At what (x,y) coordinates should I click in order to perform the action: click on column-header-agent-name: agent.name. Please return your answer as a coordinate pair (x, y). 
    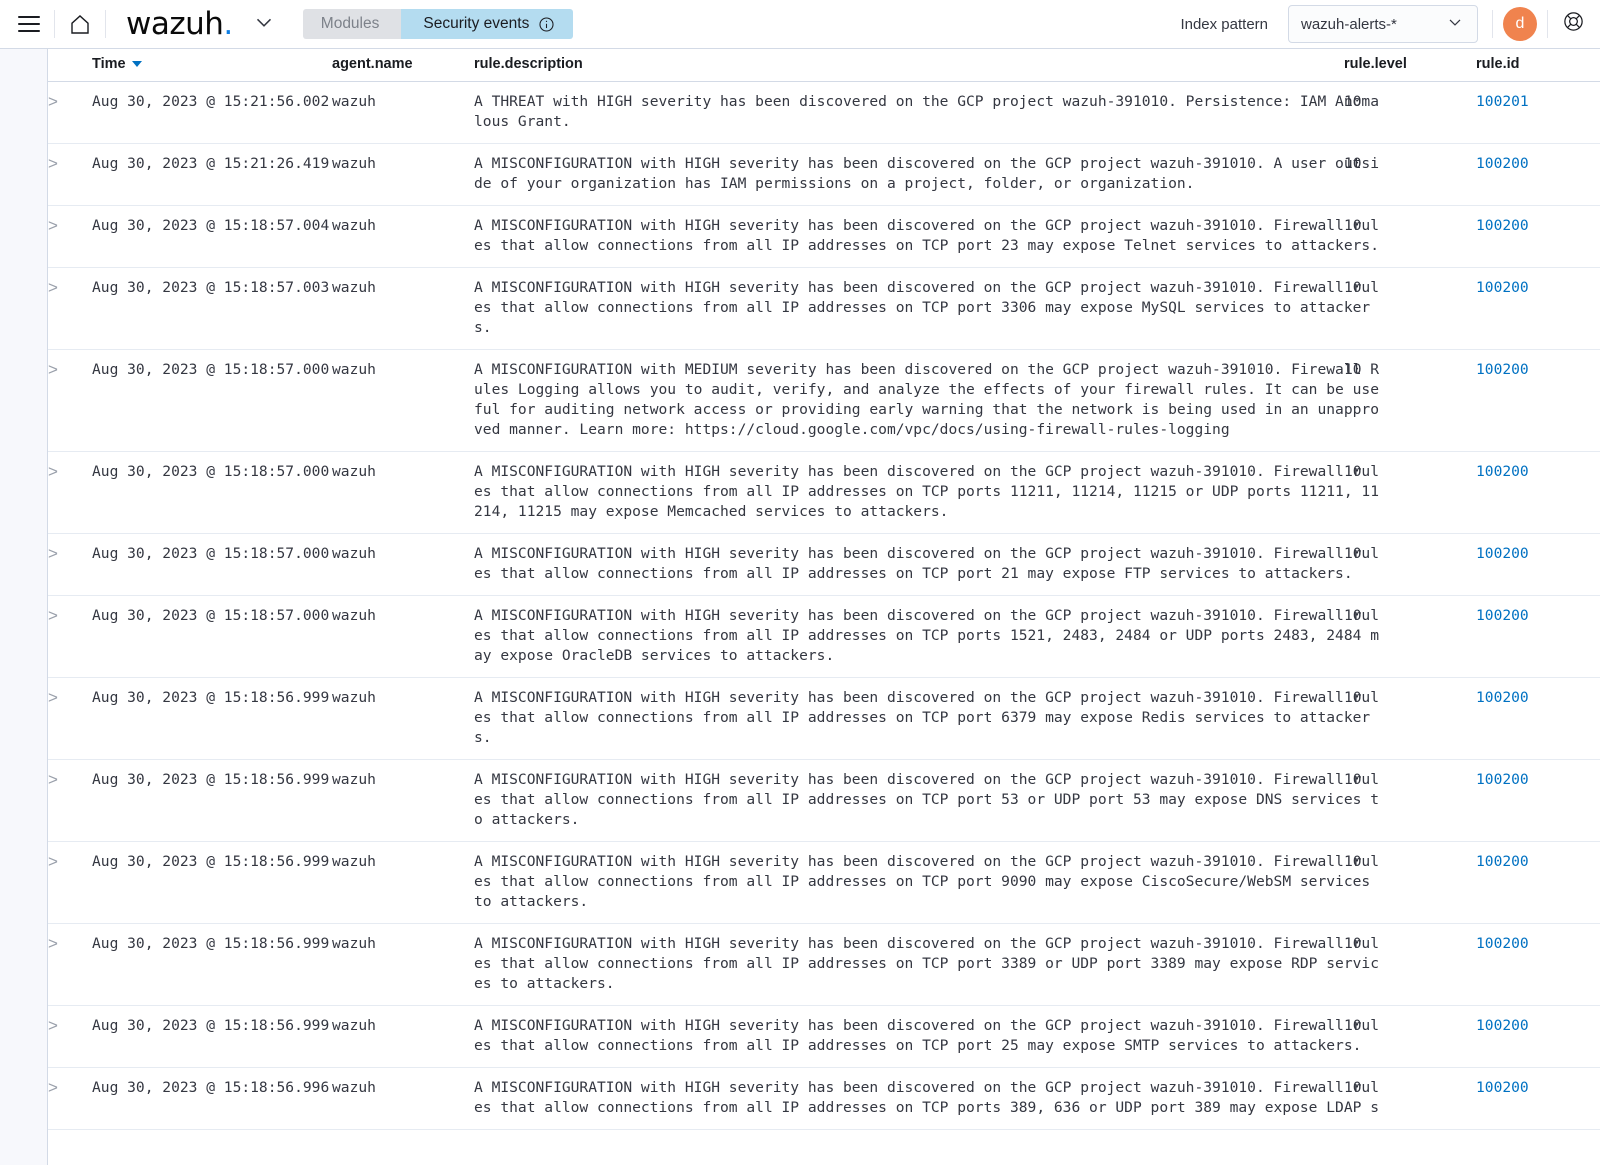
    Looking at the image, I should click on (403, 65).